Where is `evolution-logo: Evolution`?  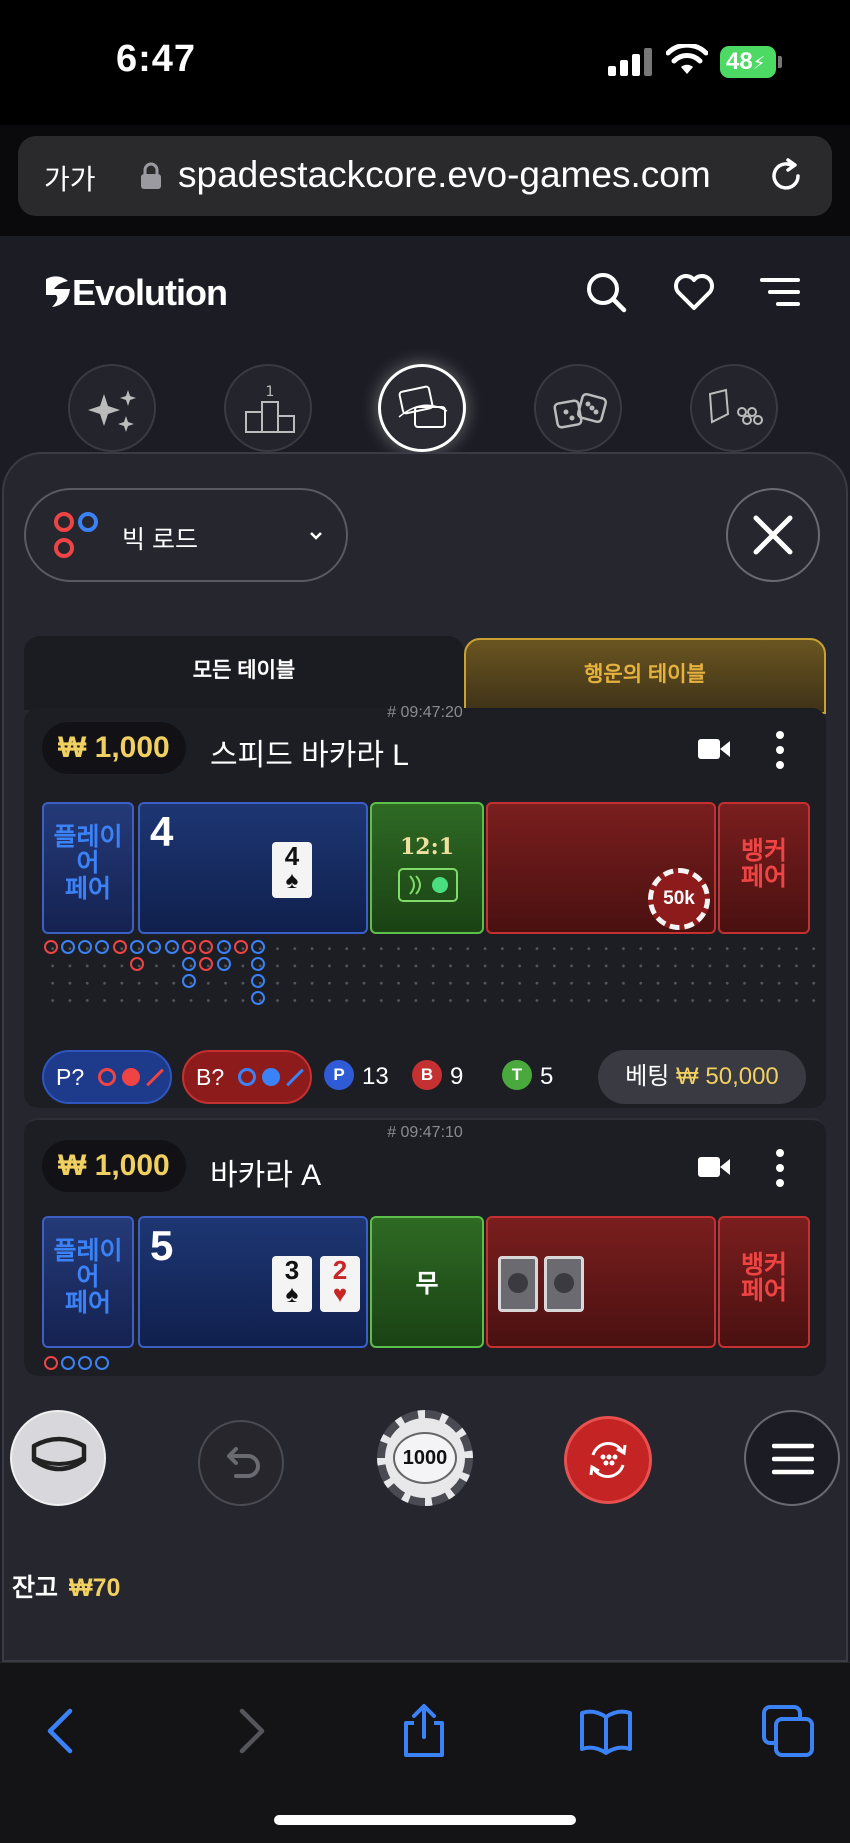
evolution-logo: Evolution is located at coordinates (136, 293).